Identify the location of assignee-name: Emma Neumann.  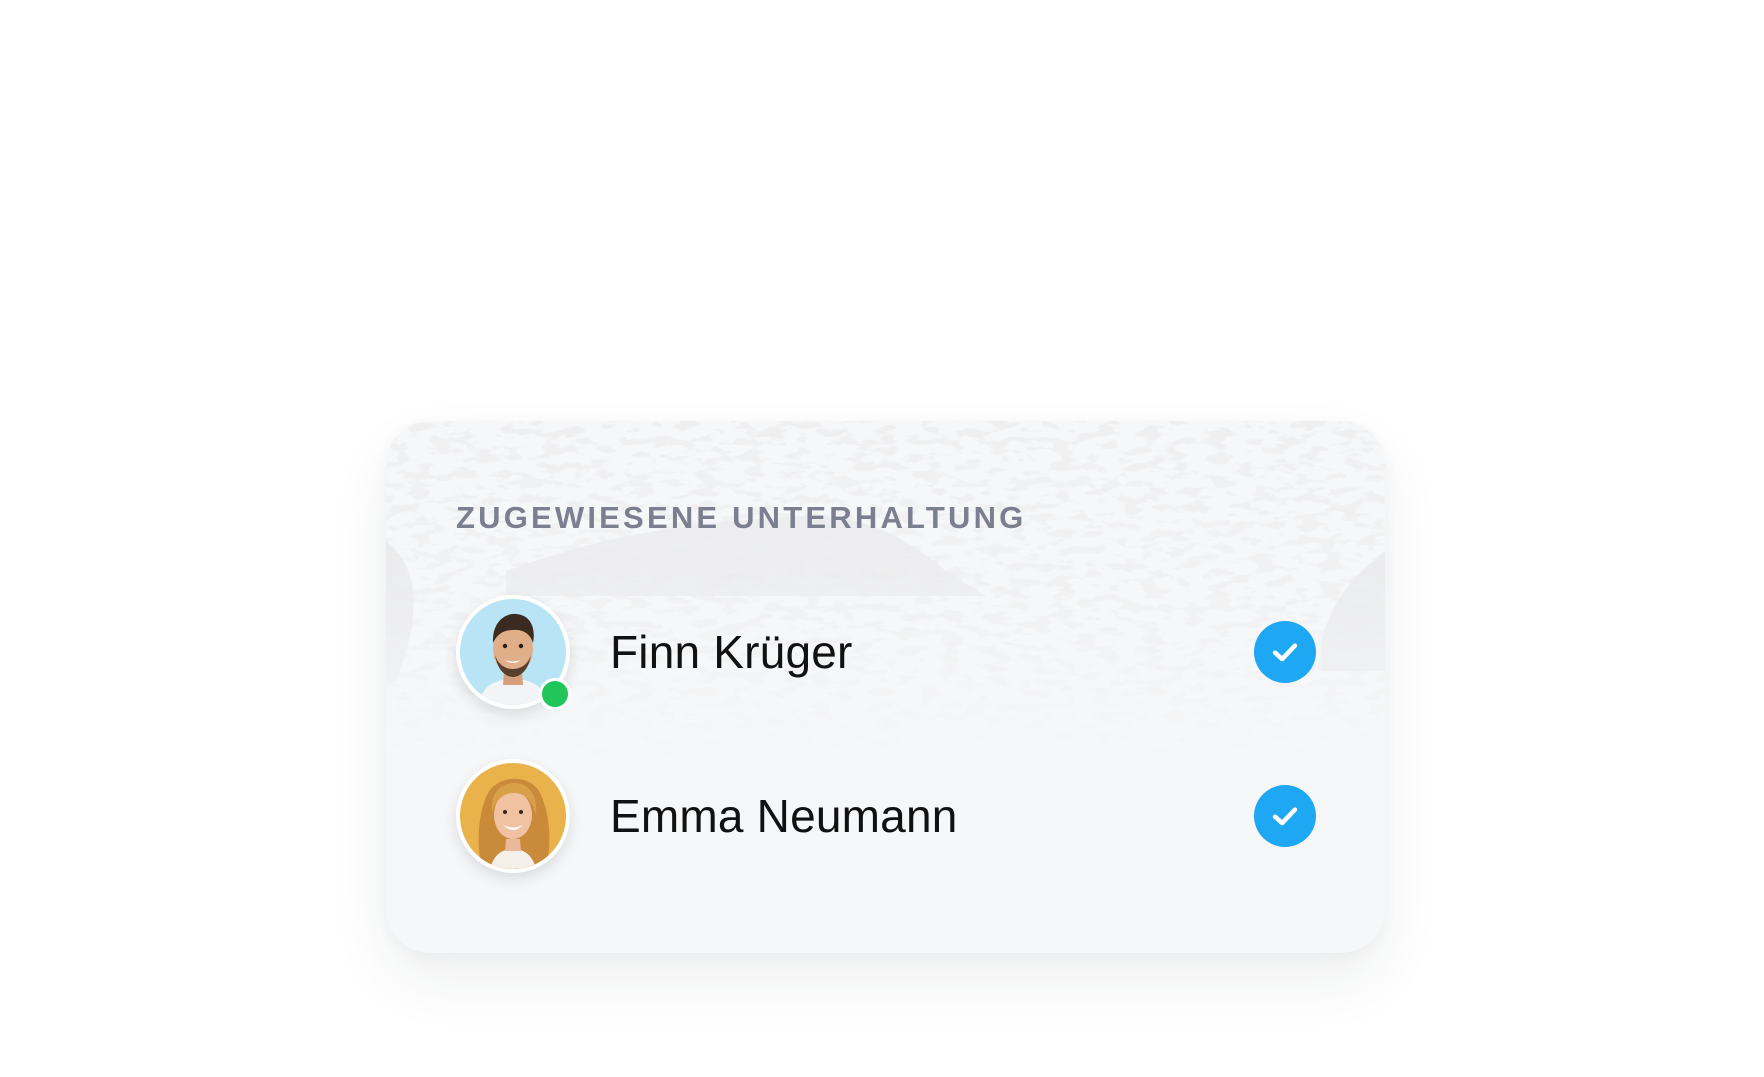
(784, 816).